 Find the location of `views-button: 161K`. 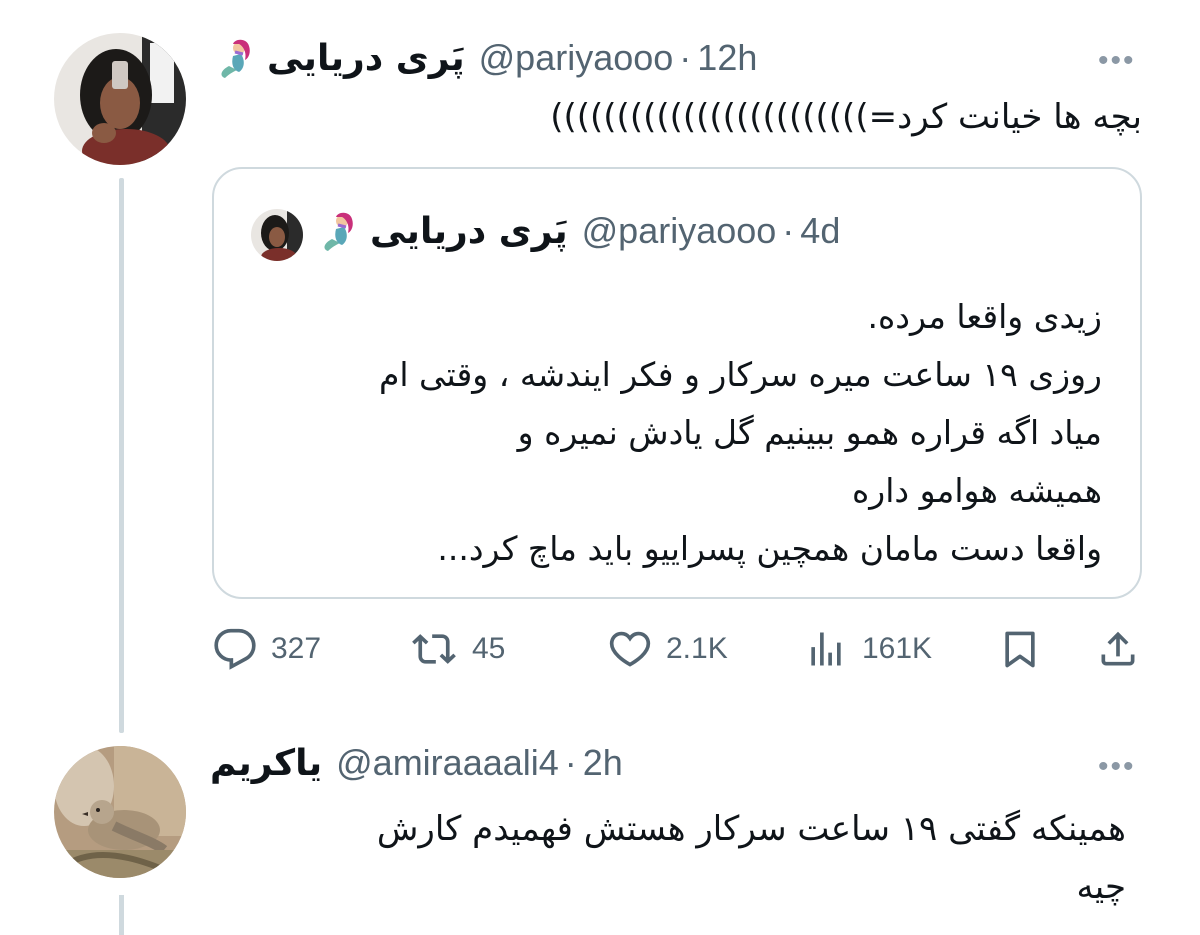

views-button: 161K is located at coordinates (868, 649).